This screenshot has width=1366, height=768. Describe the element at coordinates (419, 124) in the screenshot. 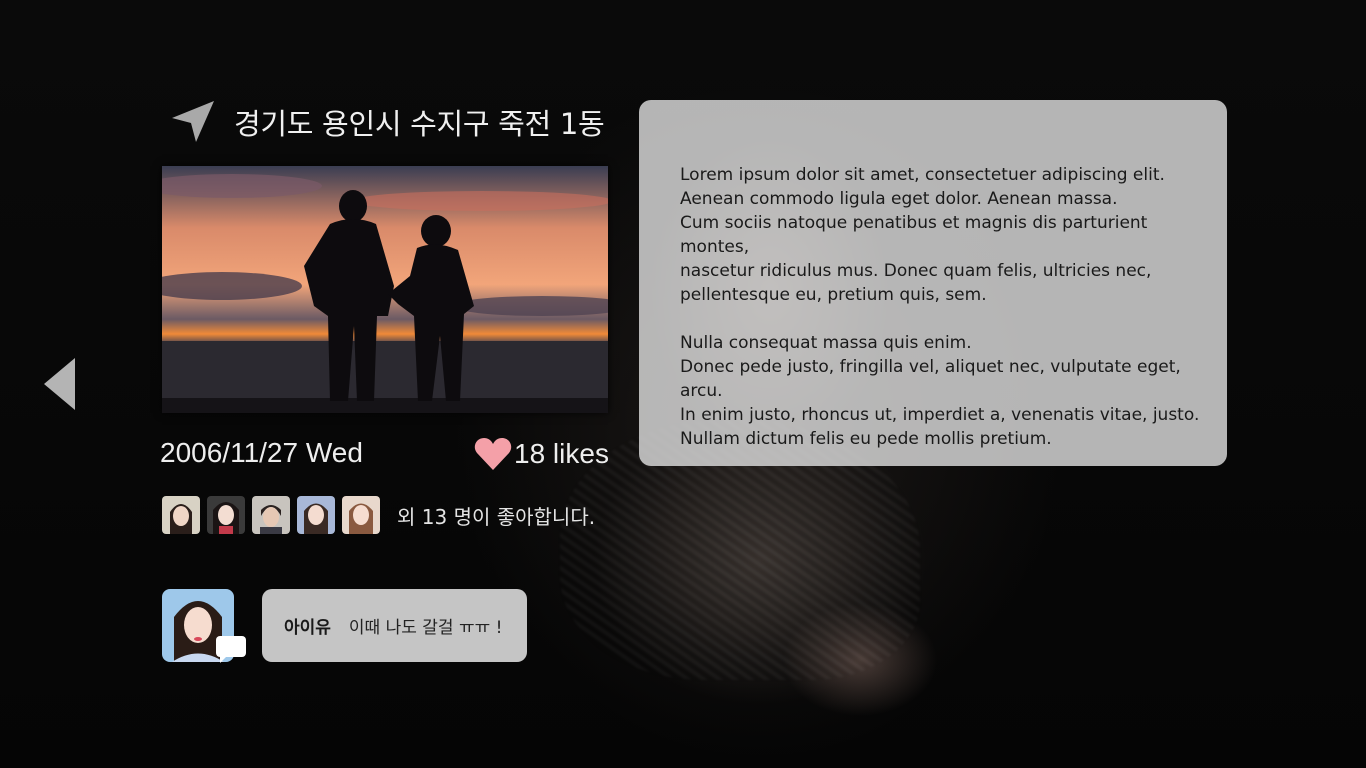

I see `location-text: 경기도 용인시 수지구 죽전 1동` at that location.